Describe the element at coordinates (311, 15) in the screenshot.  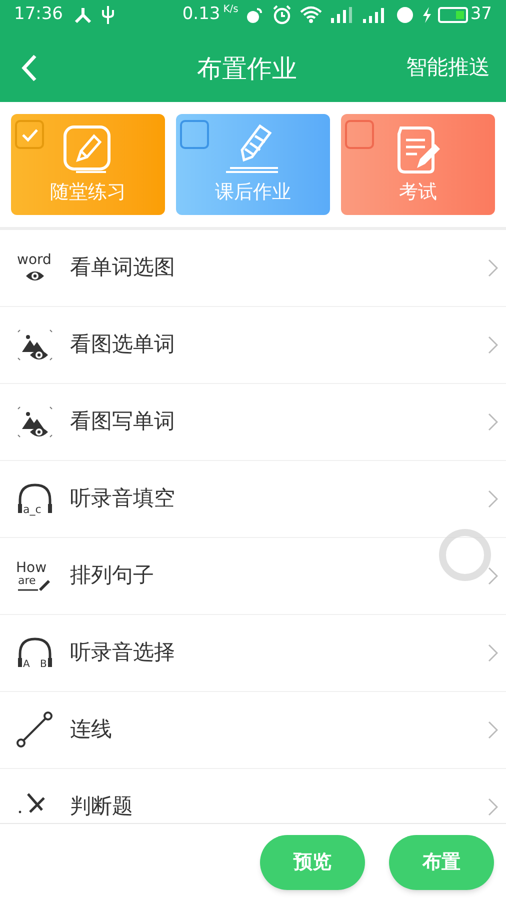
I see `wifi-icon` at that location.